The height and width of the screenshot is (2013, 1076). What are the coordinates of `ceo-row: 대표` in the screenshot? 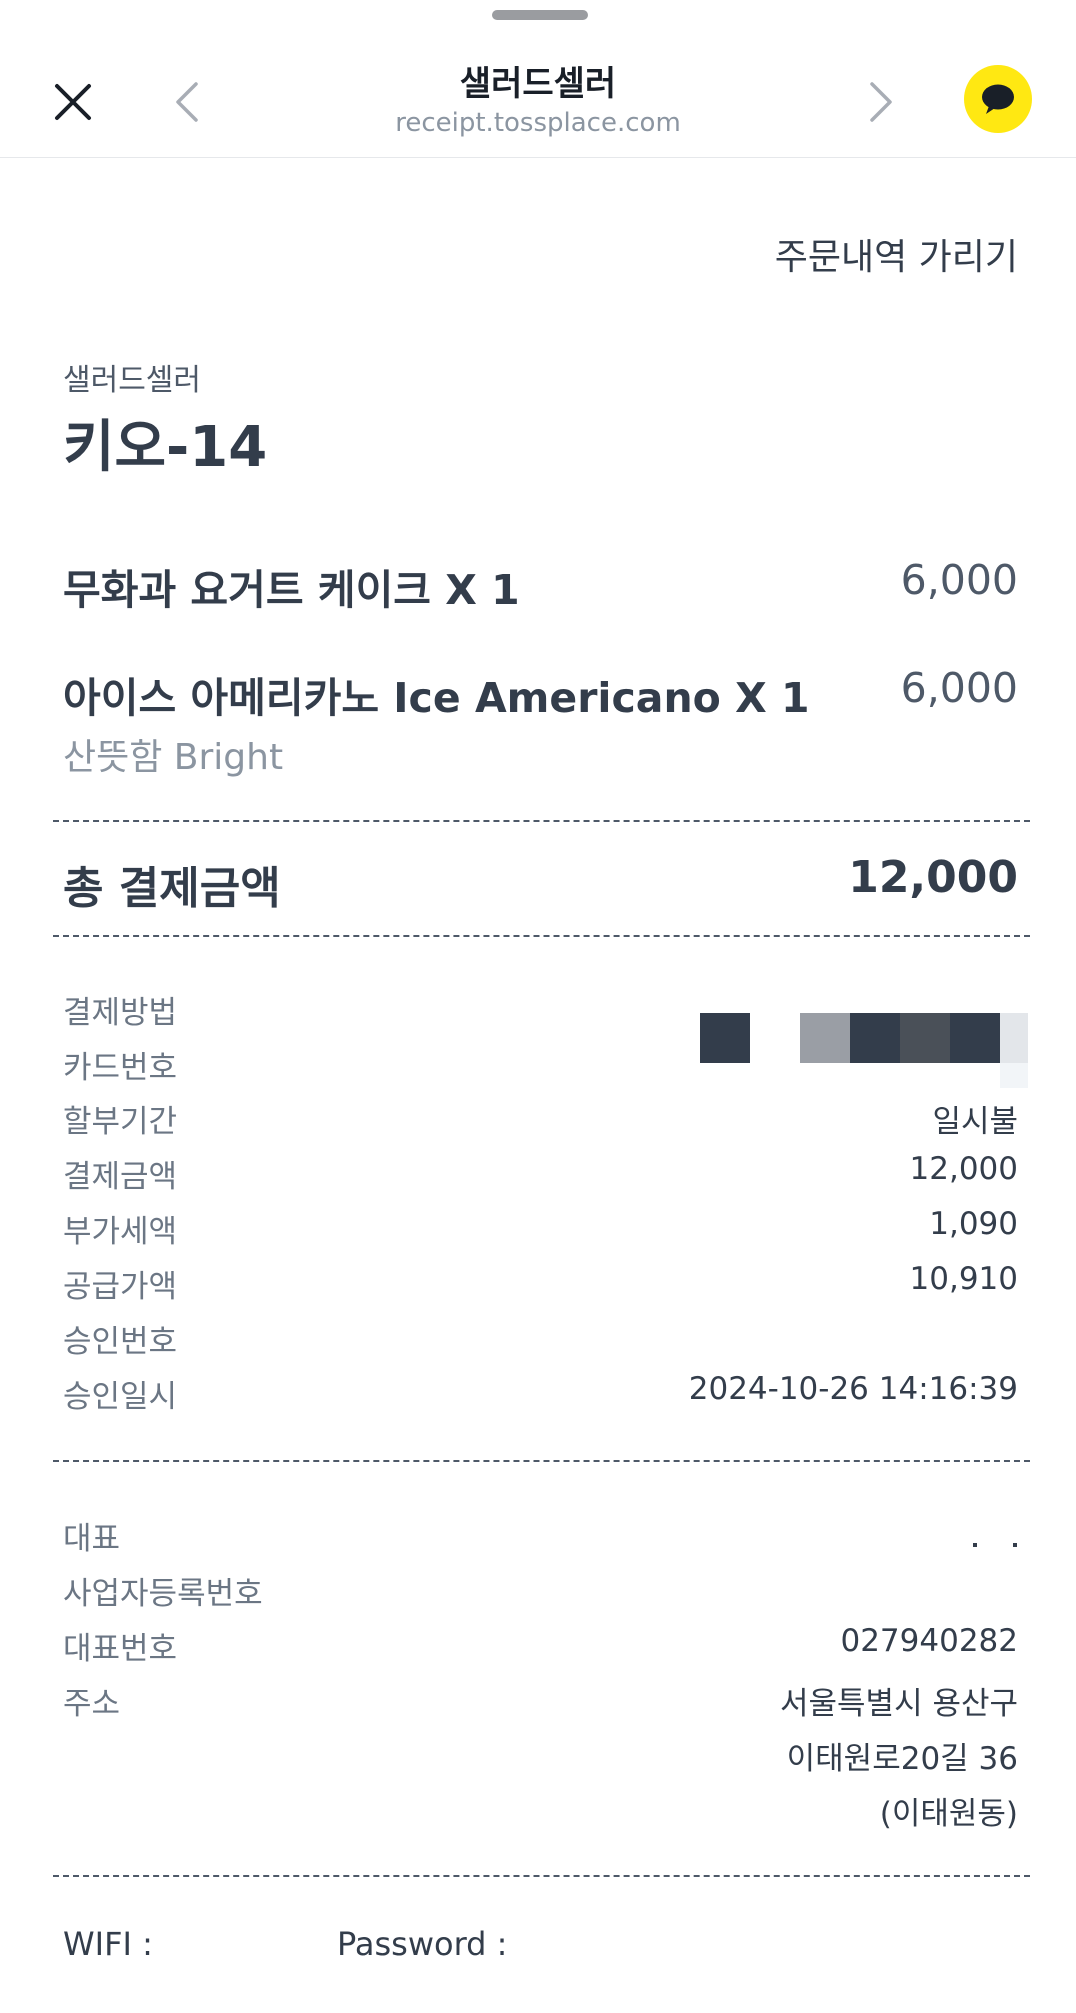 It's located at (540, 1535).